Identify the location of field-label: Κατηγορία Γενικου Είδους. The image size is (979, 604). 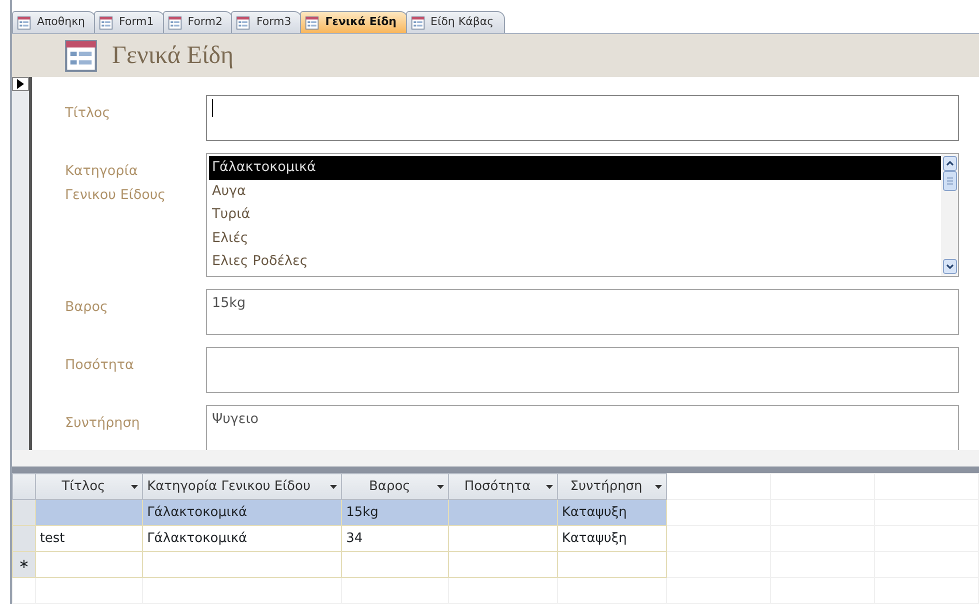
(116, 184).